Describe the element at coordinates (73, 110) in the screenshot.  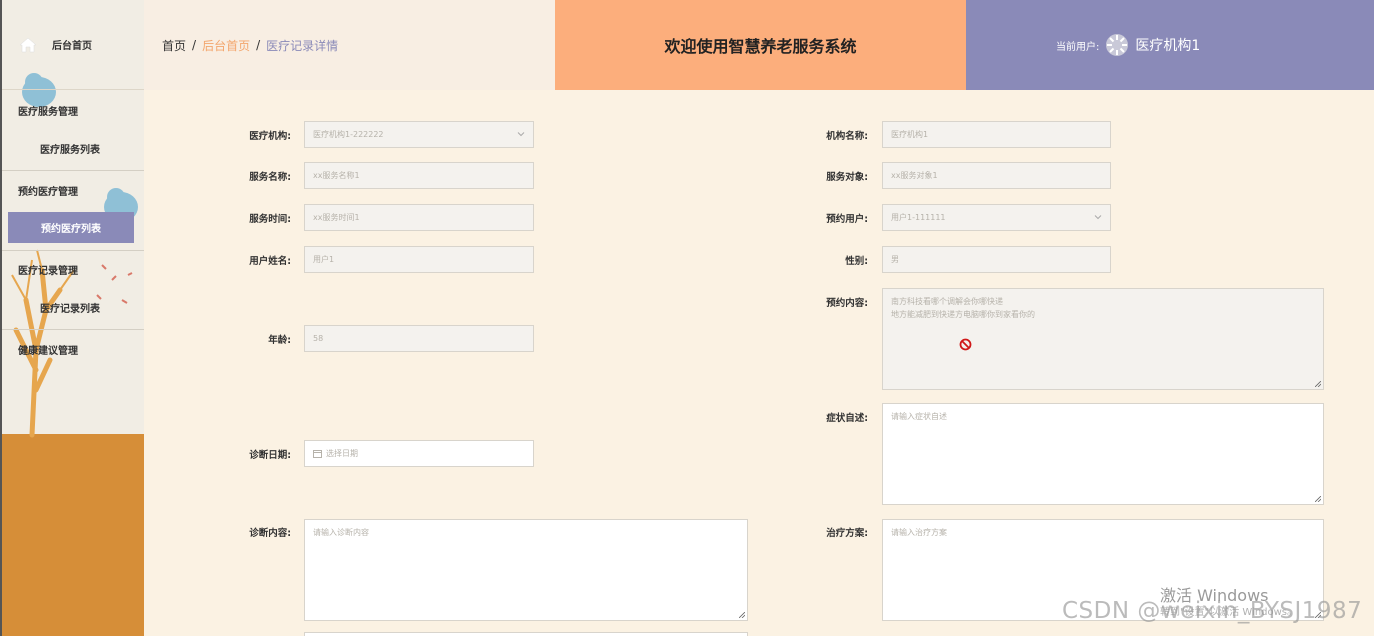
I see `sidebar-group-medical-service: 医疗服务管理` at that location.